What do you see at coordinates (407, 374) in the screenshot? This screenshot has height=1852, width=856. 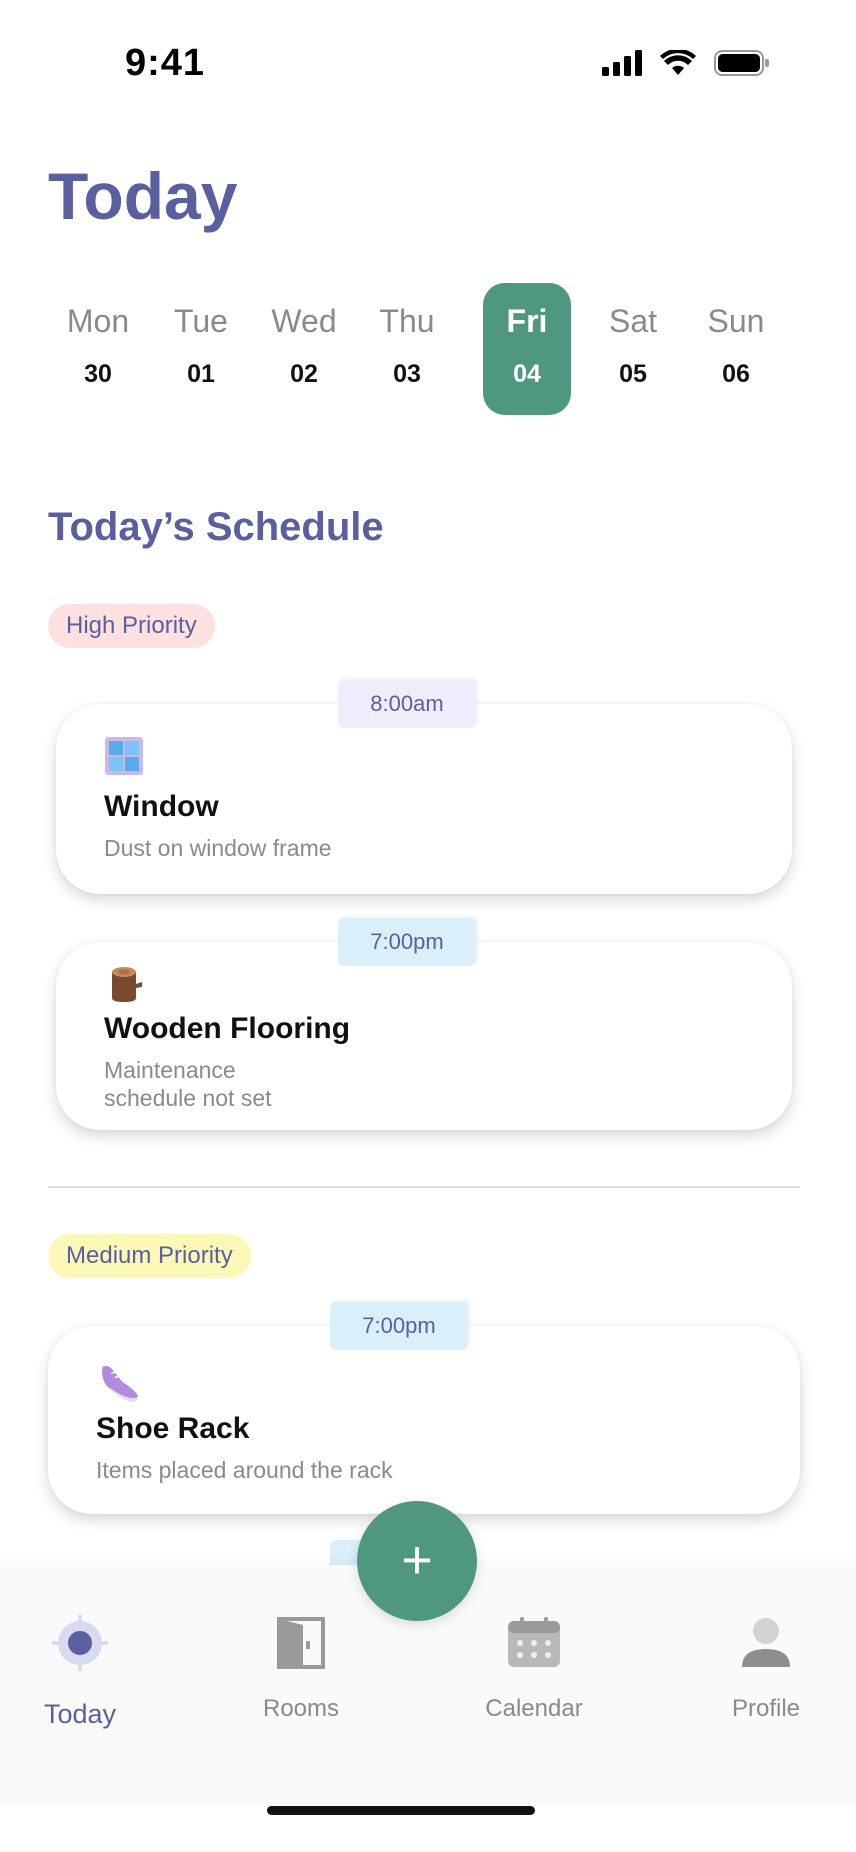 I see `day-number: 03` at bounding box center [407, 374].